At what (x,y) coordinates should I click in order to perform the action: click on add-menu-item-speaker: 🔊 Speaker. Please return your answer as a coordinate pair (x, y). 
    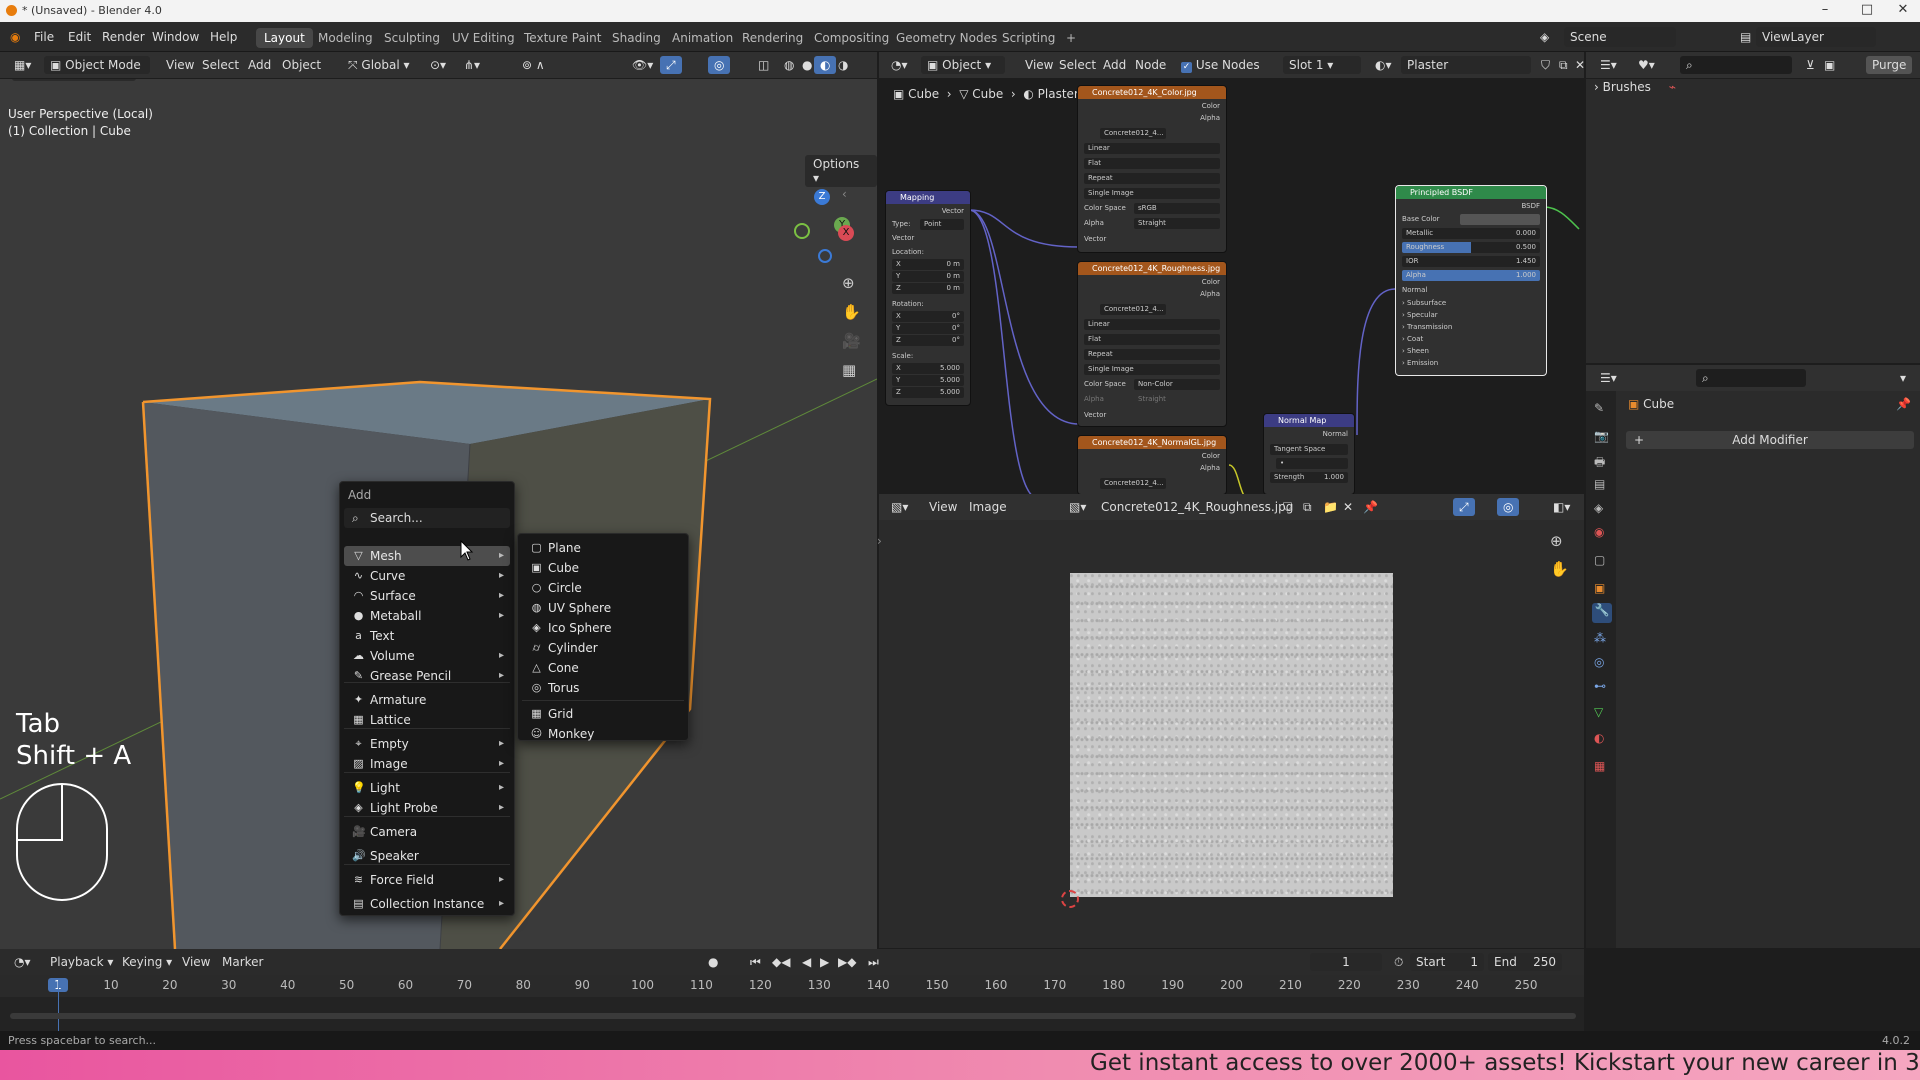
    Looking at the image, I should click on (427, 856).